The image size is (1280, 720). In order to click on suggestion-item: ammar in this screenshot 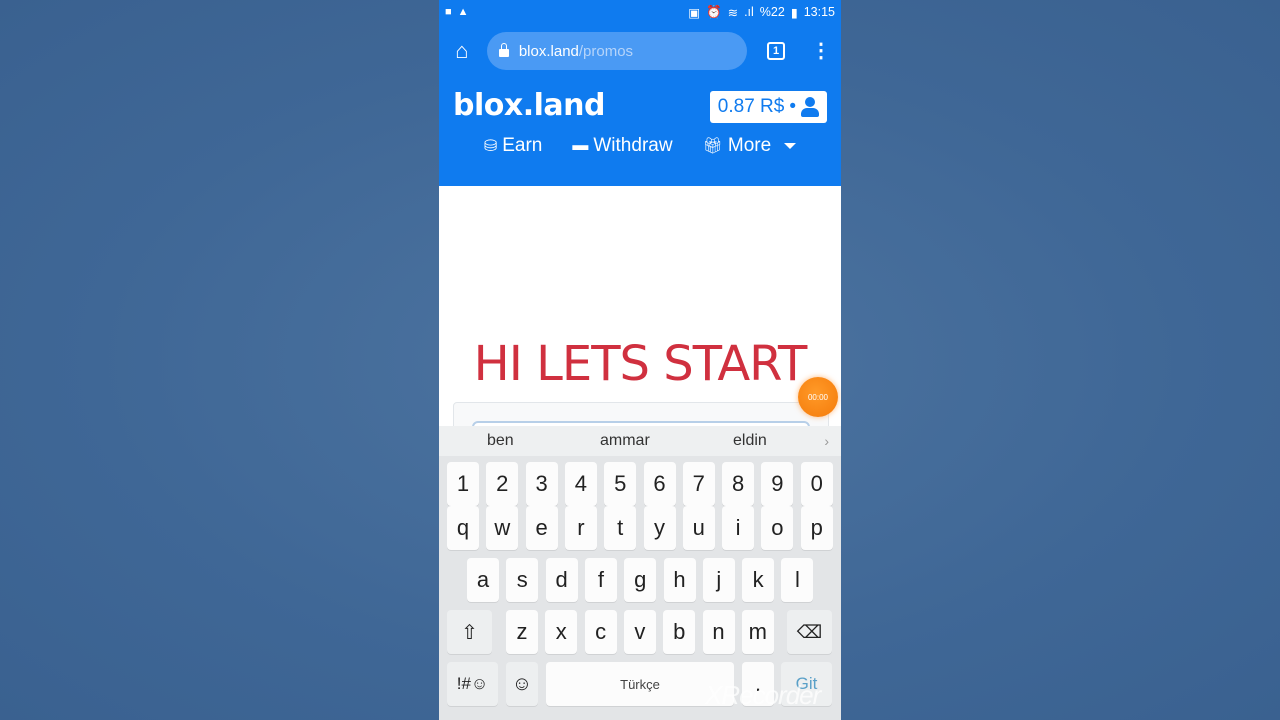, I will do `click(625, 441)`.